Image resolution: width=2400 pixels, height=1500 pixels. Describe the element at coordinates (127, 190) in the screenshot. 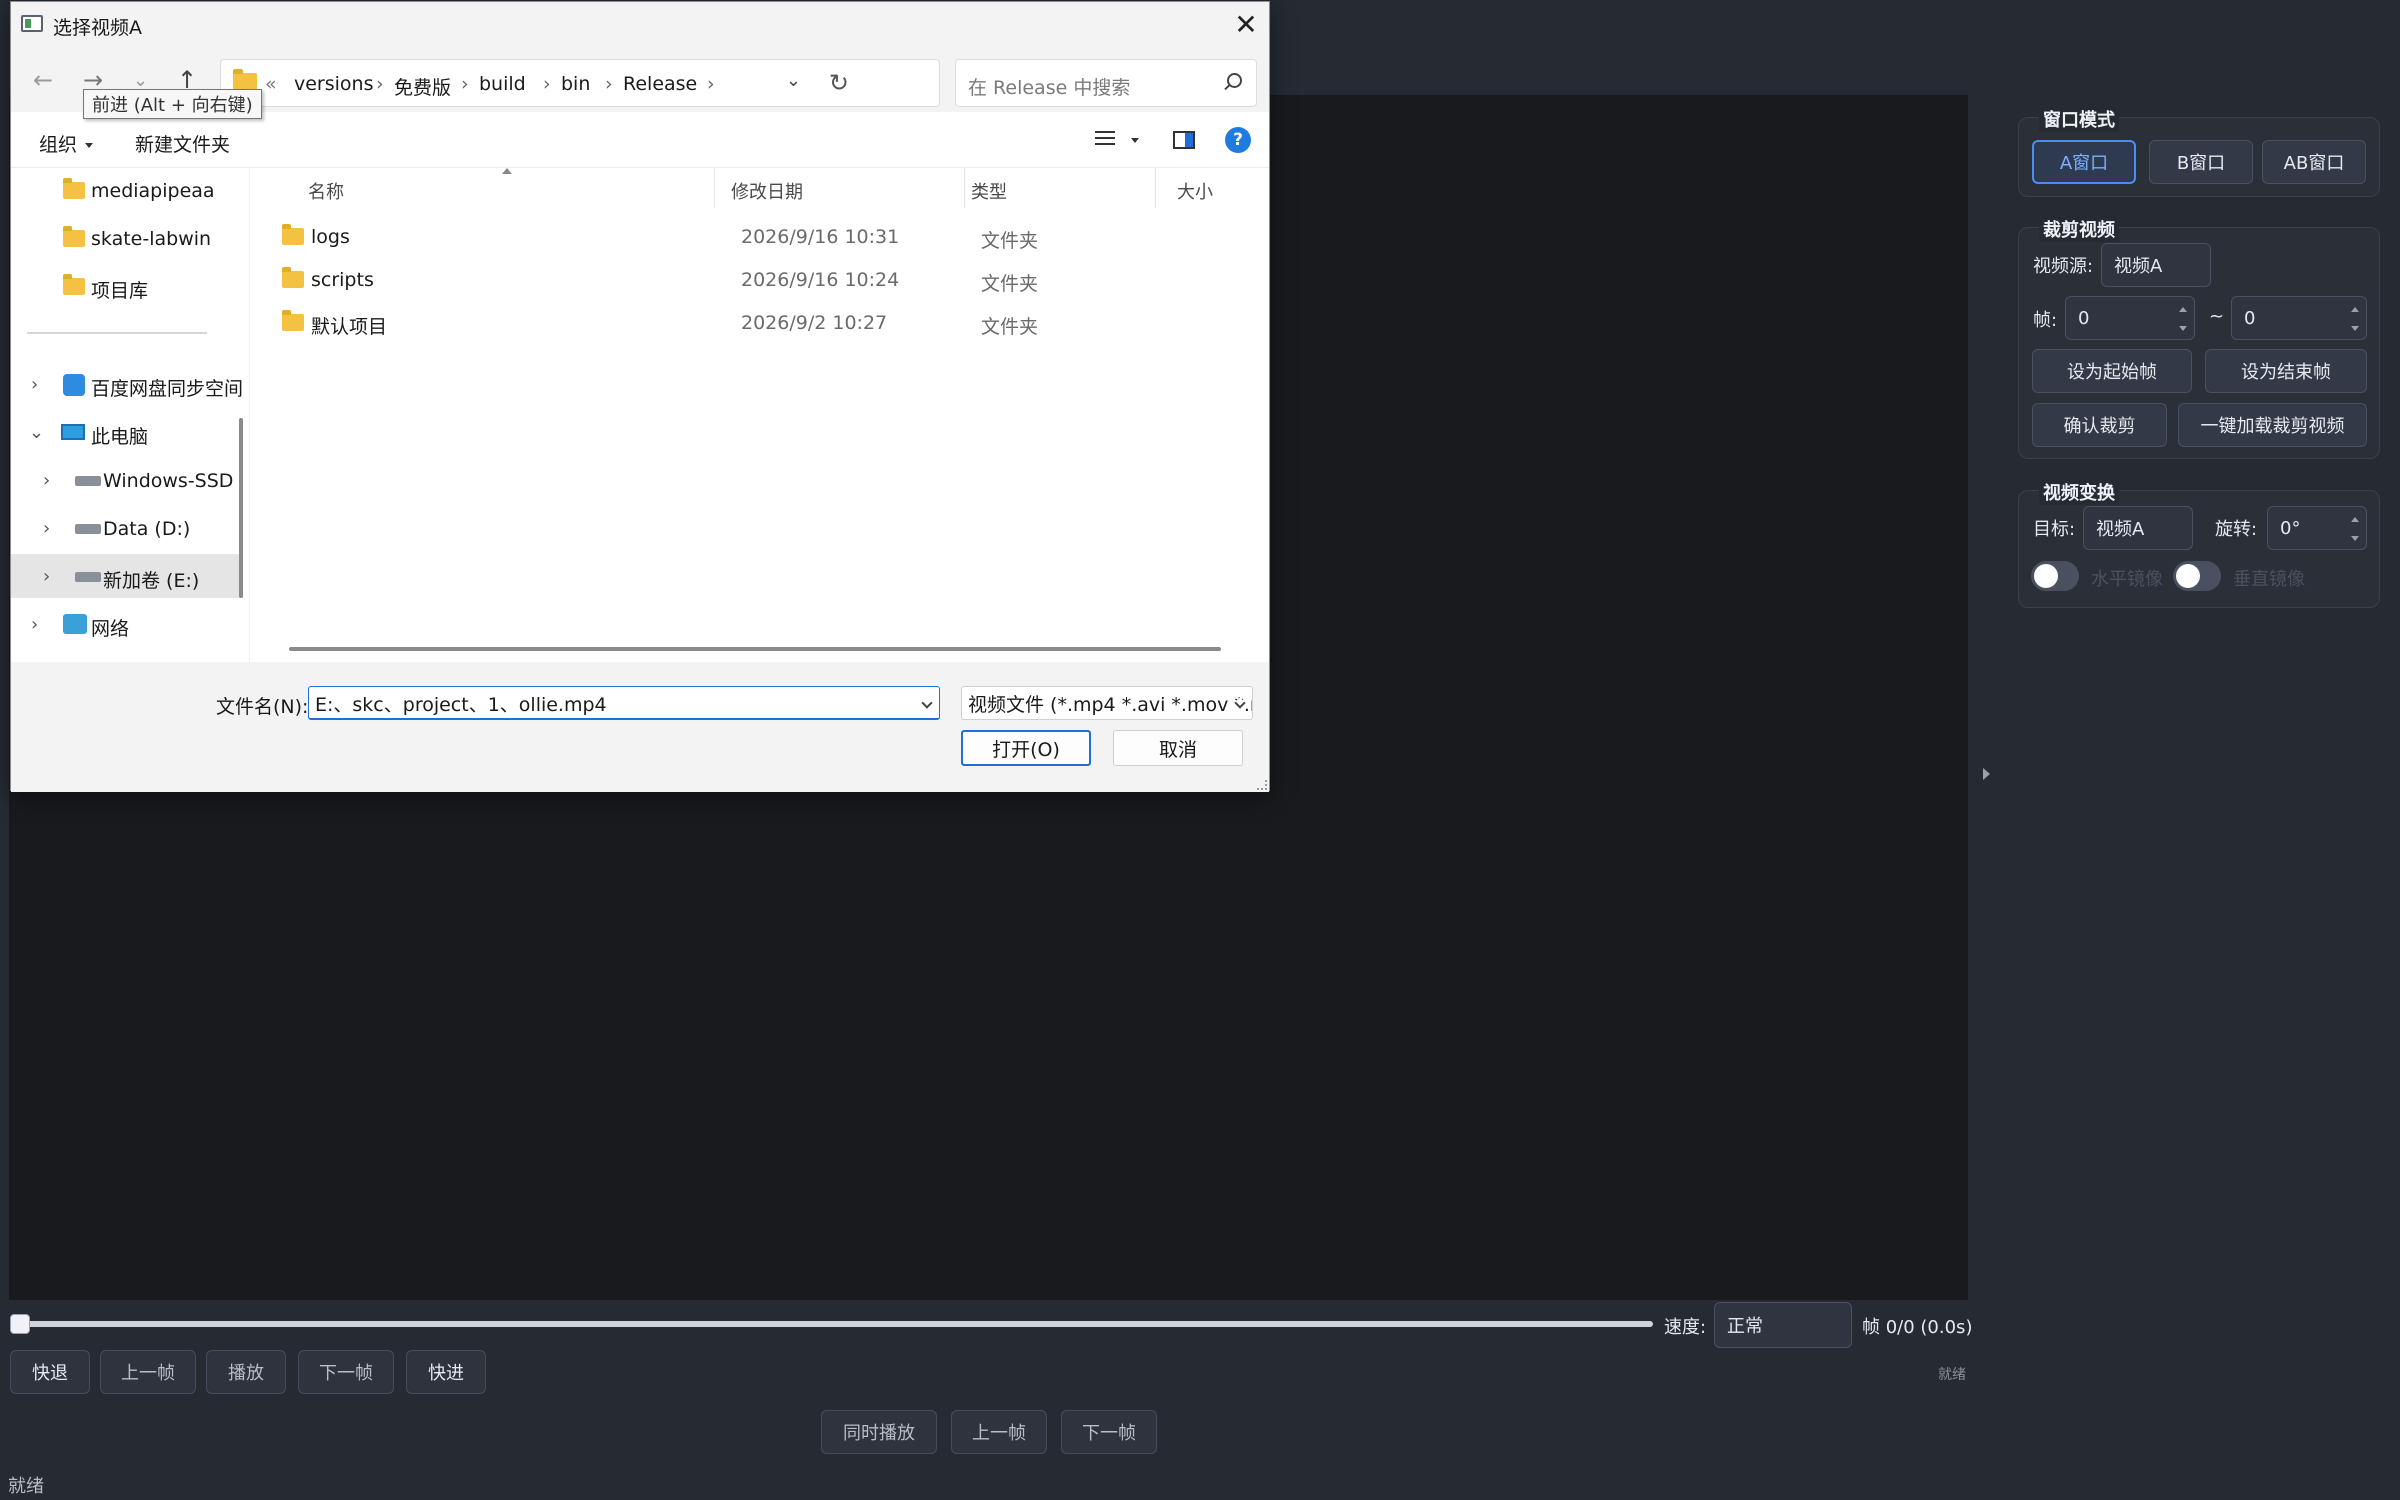

I see `tree-item-mediapipeaa: mediapipeaa` at that location.